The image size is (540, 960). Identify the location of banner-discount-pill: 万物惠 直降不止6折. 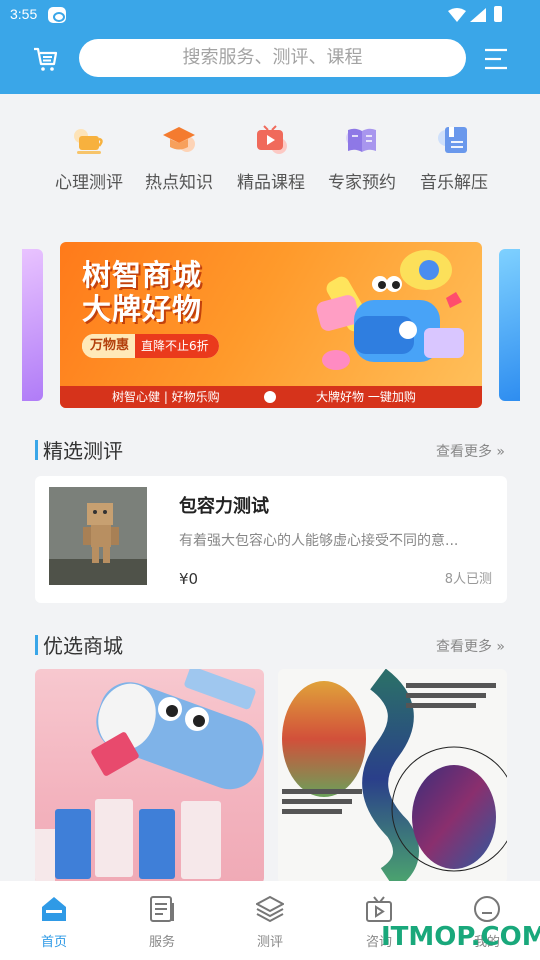
(150, 346).